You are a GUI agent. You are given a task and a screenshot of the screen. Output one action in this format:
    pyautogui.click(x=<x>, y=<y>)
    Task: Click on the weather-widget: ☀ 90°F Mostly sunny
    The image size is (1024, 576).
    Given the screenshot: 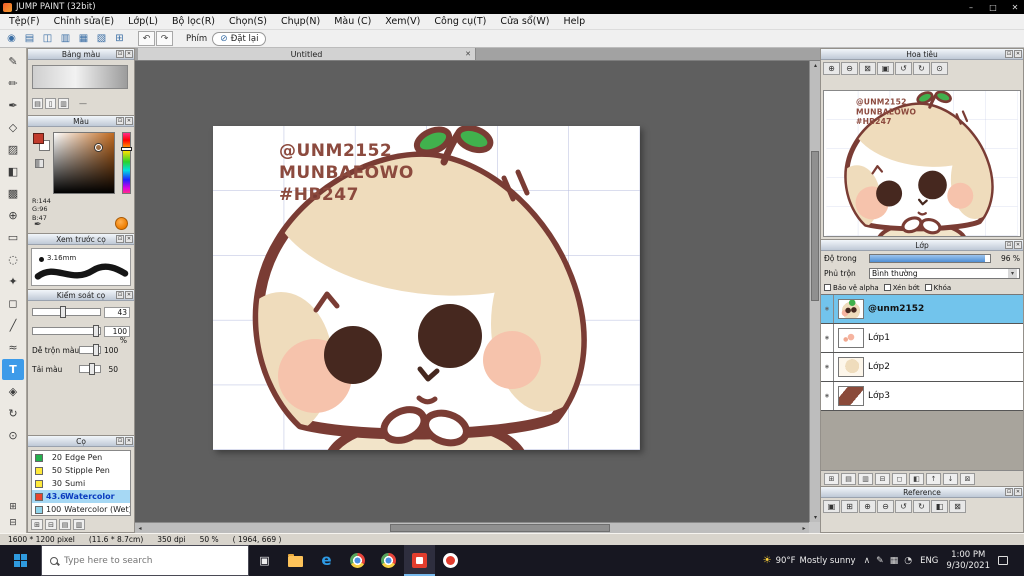 What is the action you would take?
    pyautogui.click(x=809, y=560)
    